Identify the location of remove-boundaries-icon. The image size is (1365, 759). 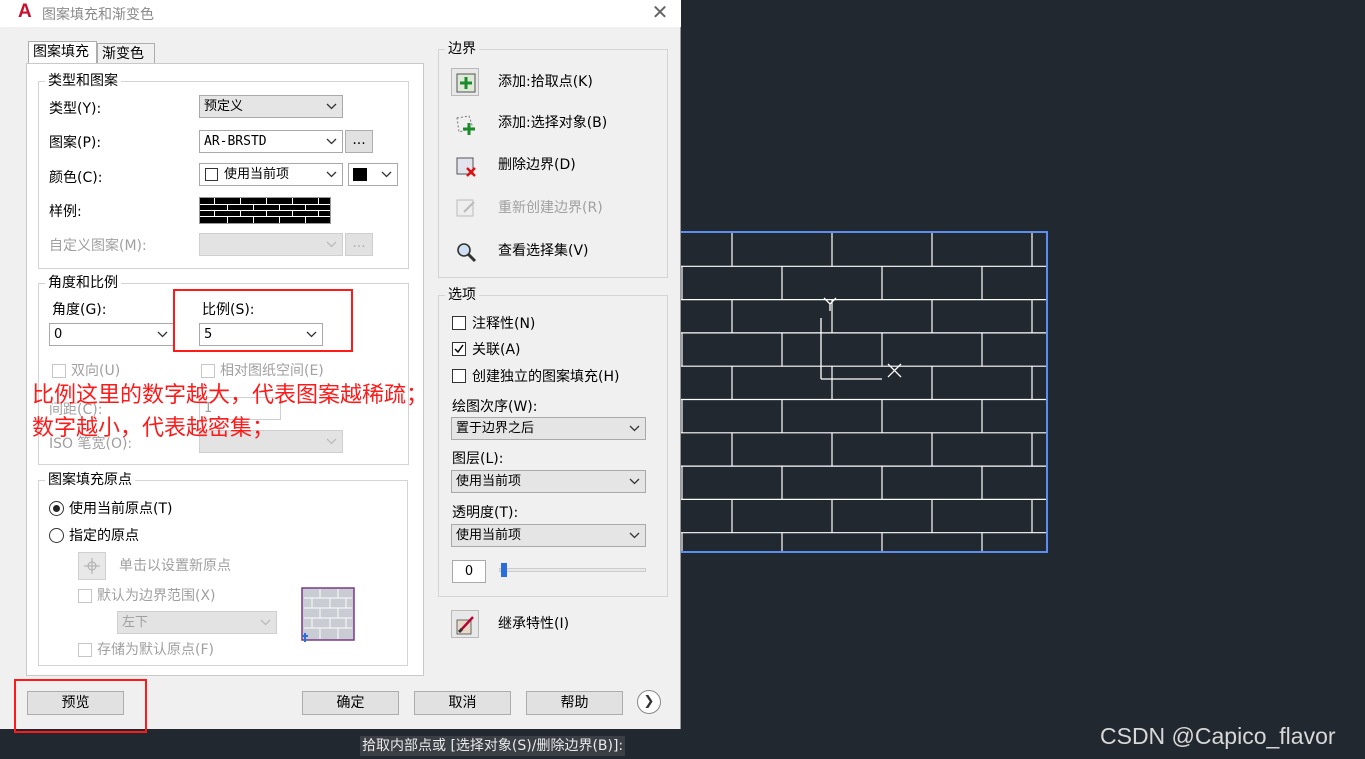
(466, 167).